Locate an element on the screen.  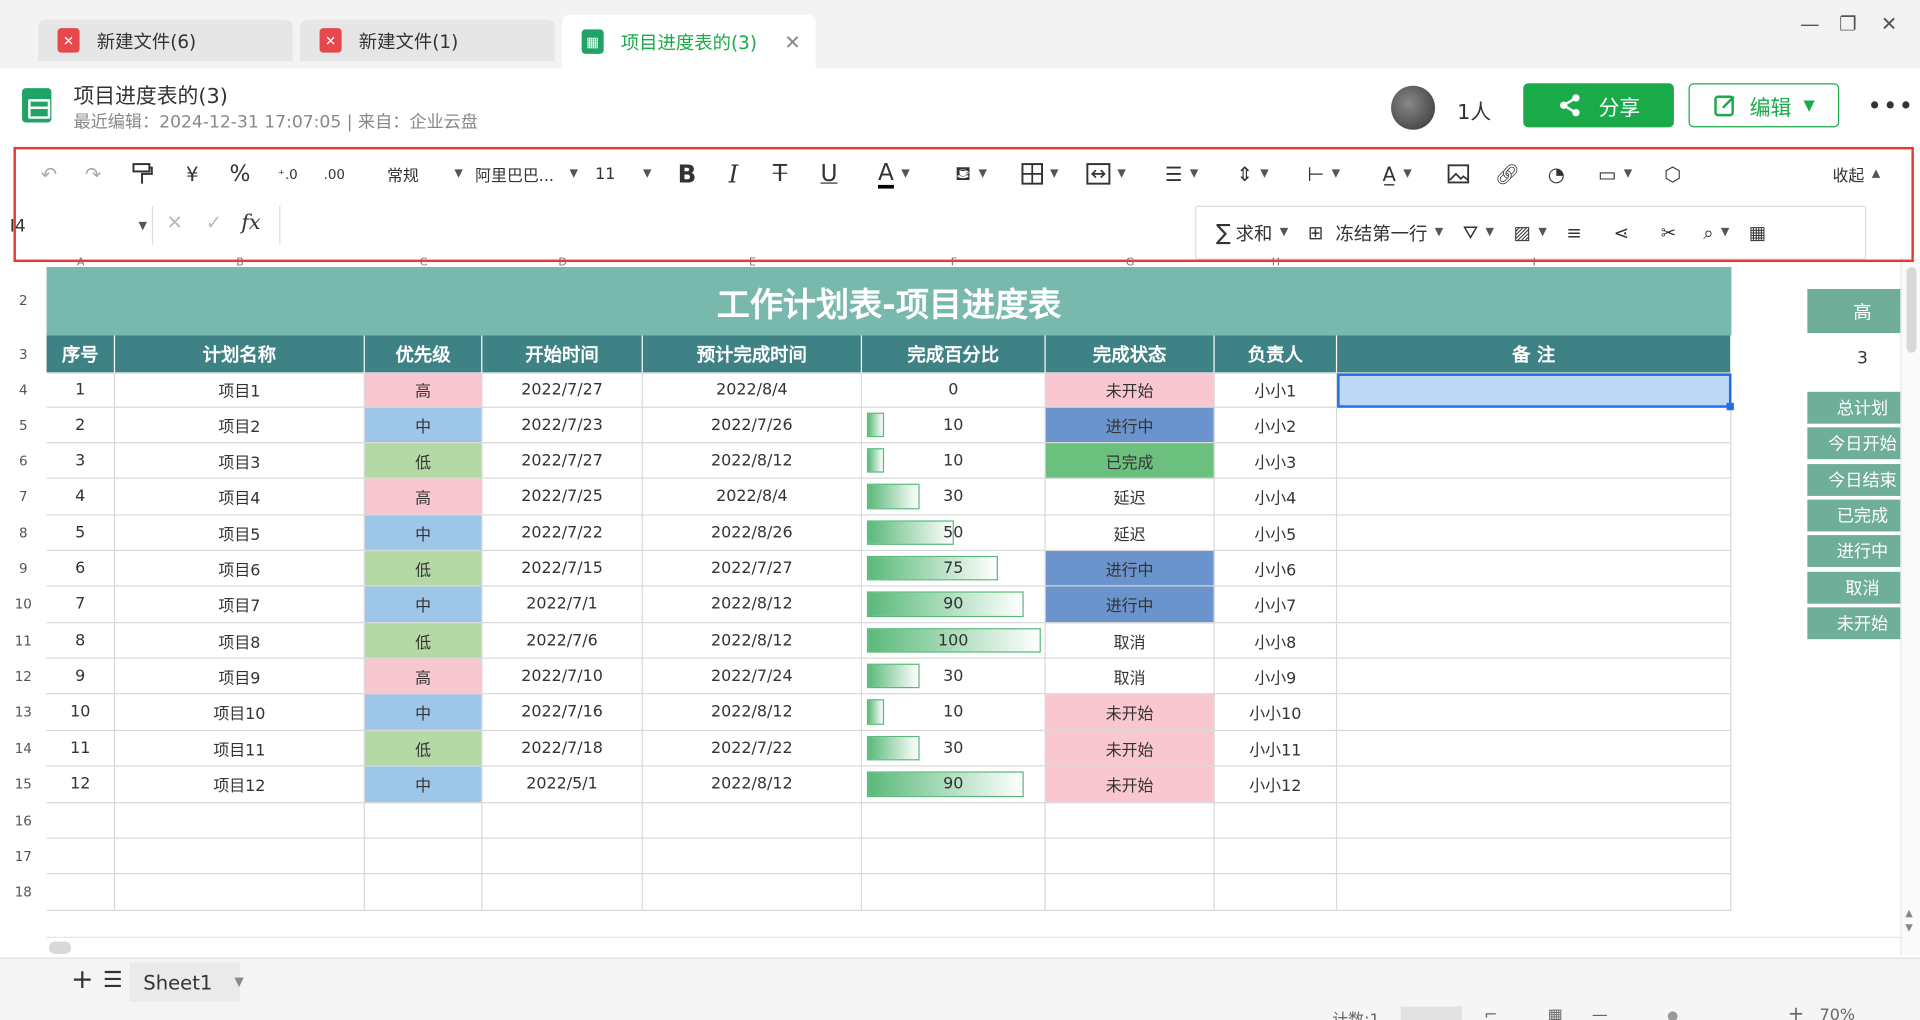
currency-icon: ¥ is located at coordinates (192, 174).